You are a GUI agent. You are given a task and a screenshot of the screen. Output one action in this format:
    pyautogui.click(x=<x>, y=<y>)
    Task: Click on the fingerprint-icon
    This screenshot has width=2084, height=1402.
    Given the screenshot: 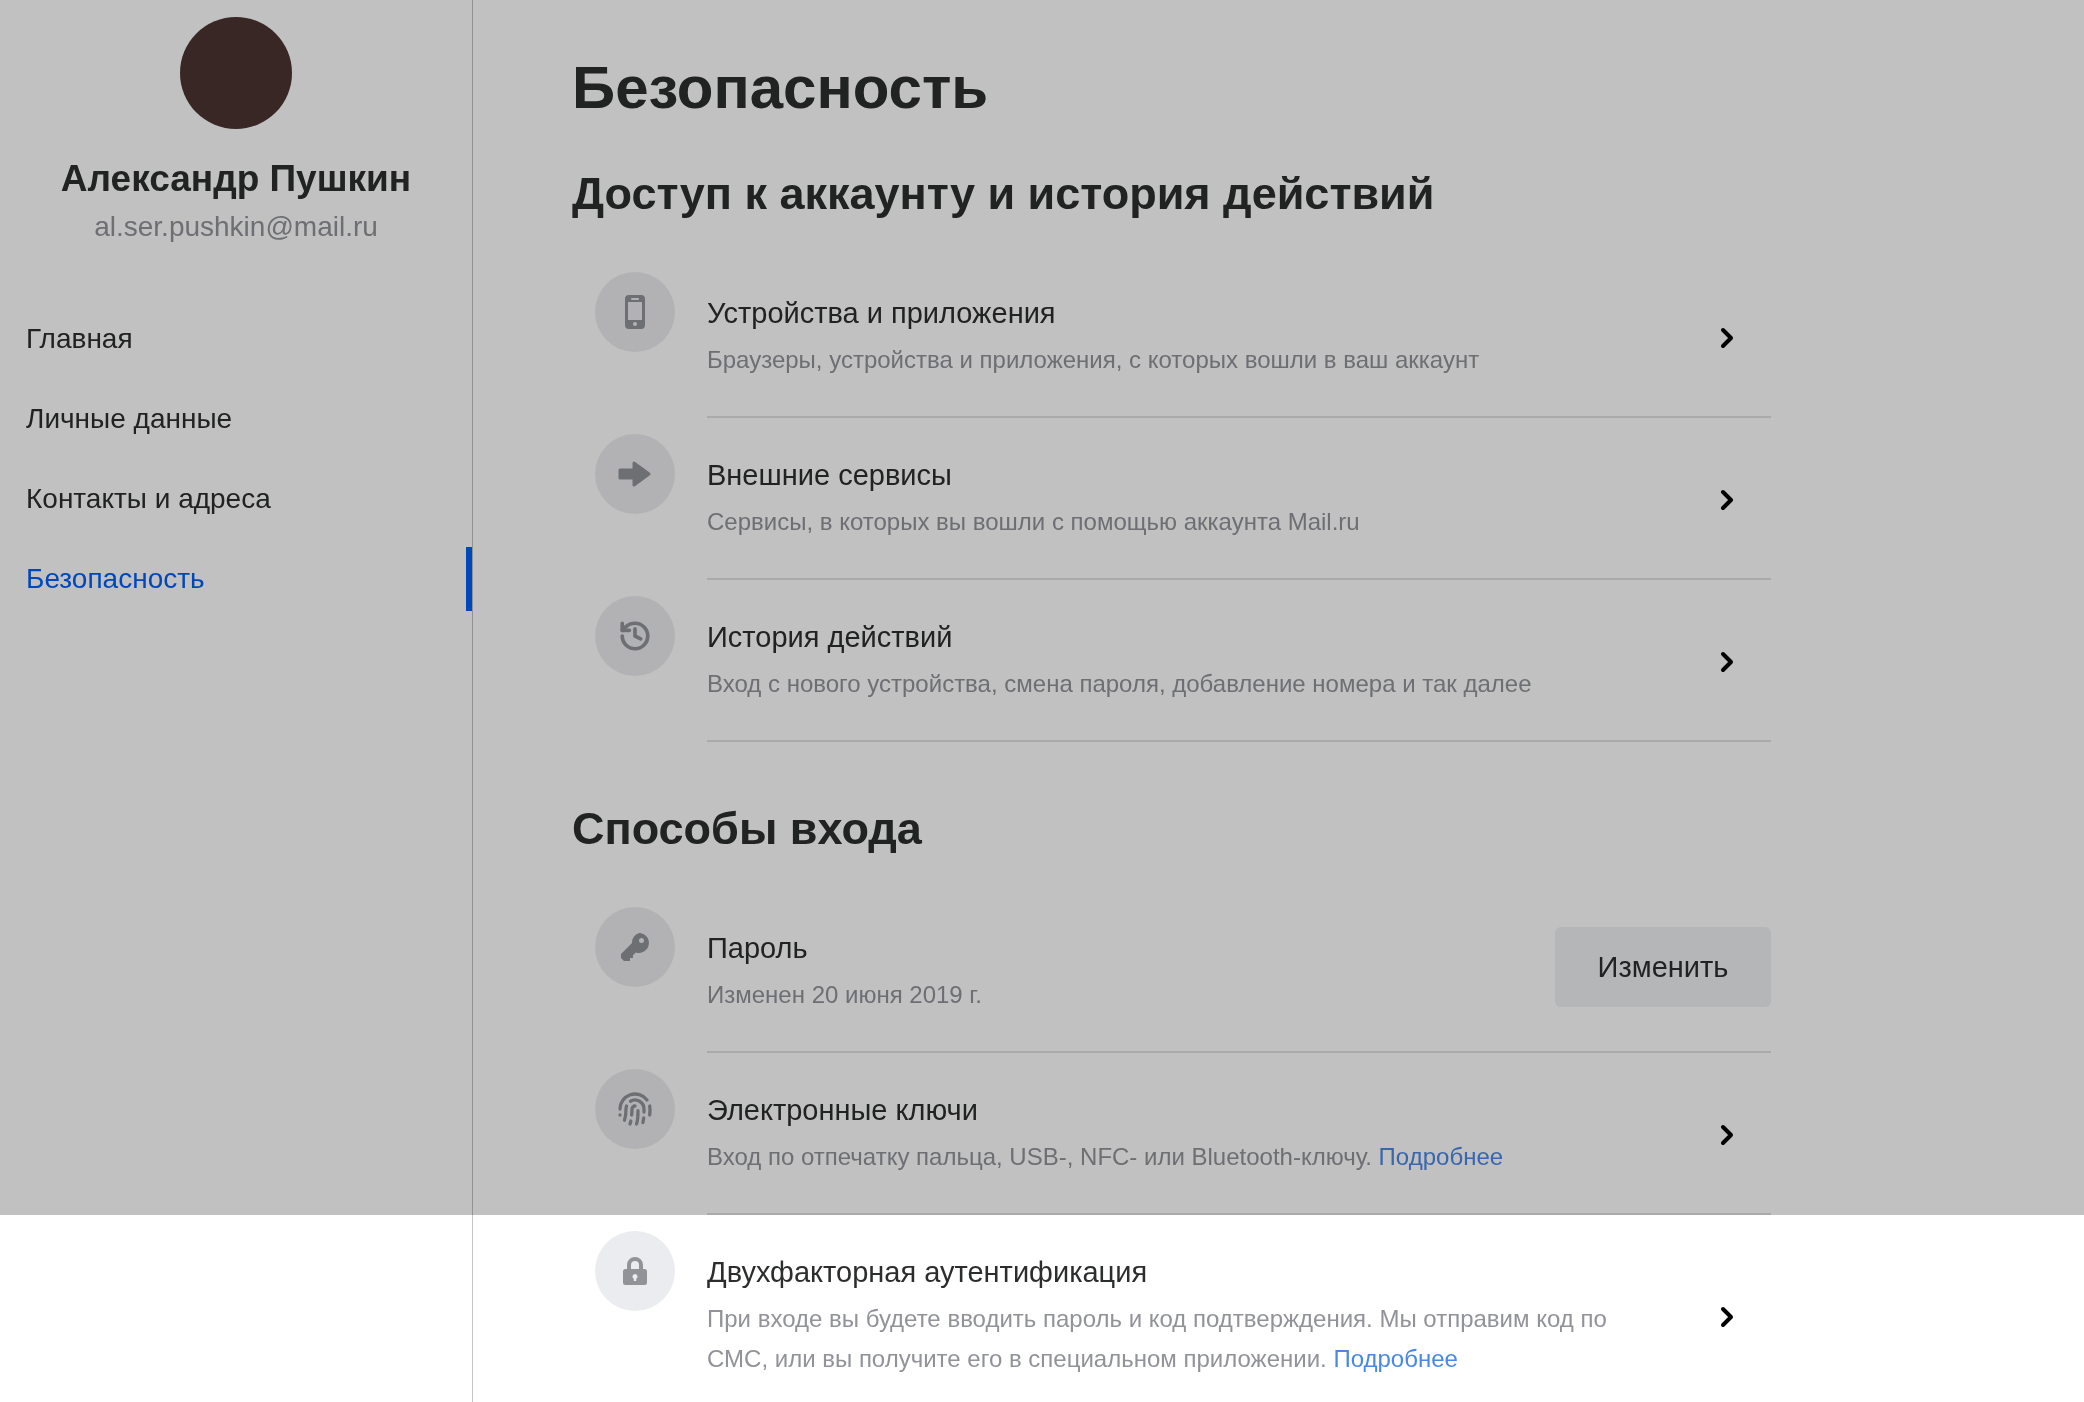 What is the action you would take?
    pyautogui.click(x=635, y=1109)
    